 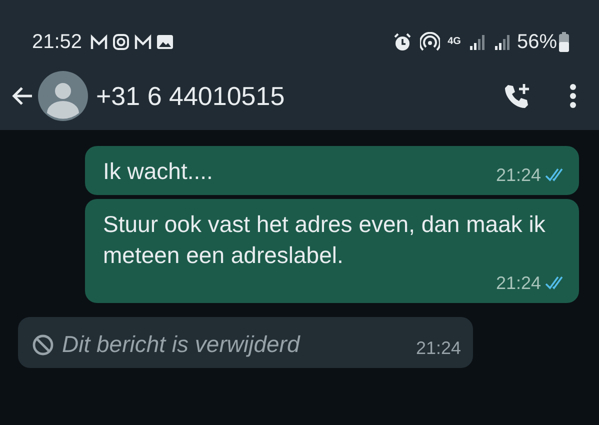 What do you see at coordinates (564, 42) in the screenshot?
I see `battery-icon` at bounding box center [564, 42].